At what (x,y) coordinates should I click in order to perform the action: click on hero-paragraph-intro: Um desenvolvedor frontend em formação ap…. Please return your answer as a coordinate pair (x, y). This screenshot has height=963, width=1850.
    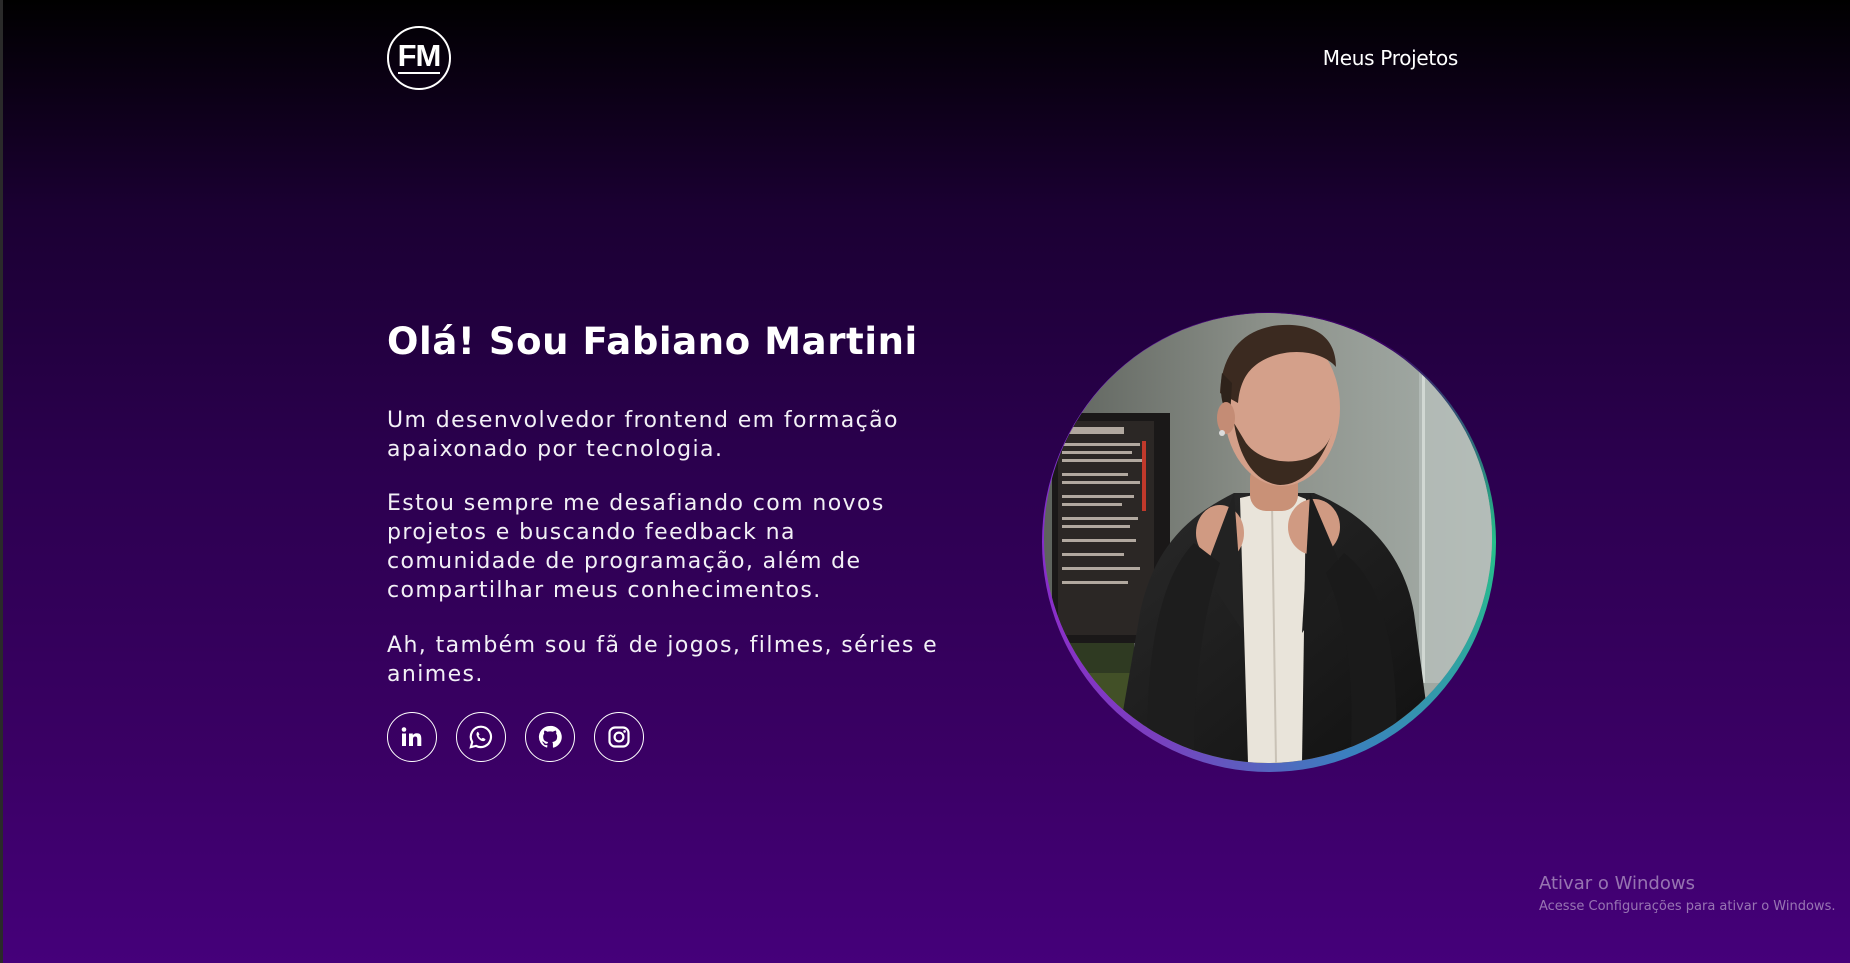
    Looking at the image, I should click on (643, 435).